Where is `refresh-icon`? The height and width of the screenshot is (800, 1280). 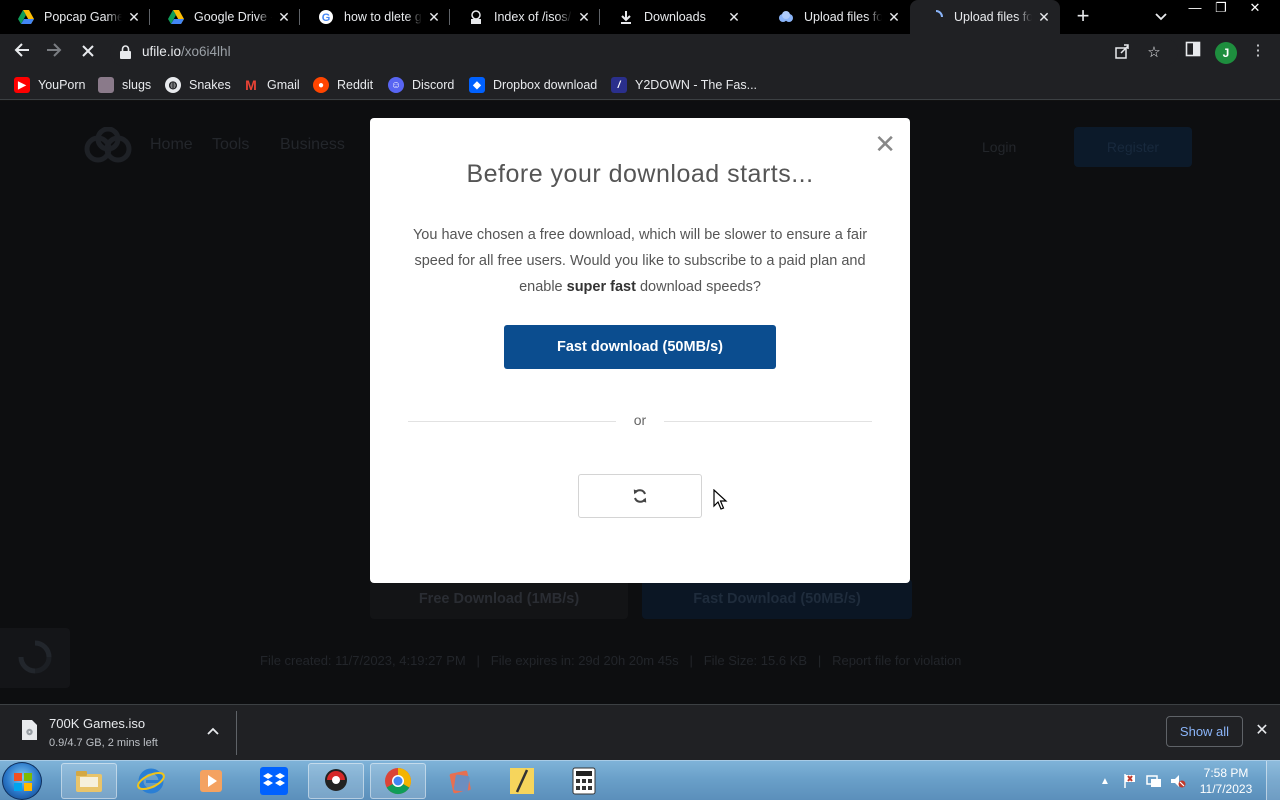
refresh-icon is located at coordinates (640, 496).